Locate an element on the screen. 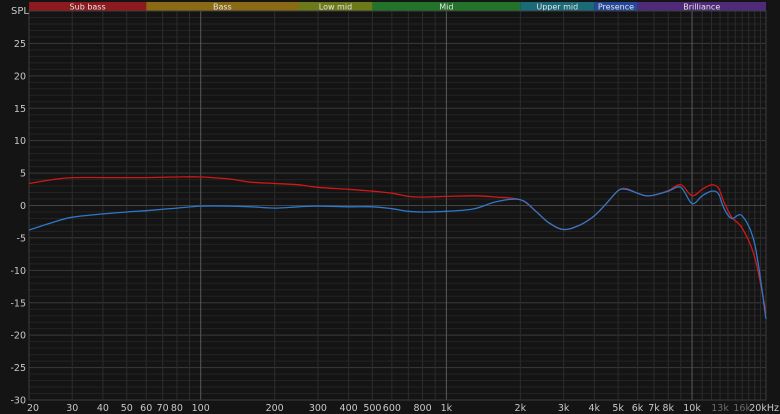  x-tick-label: 20 is located at coordinates (33, 408).